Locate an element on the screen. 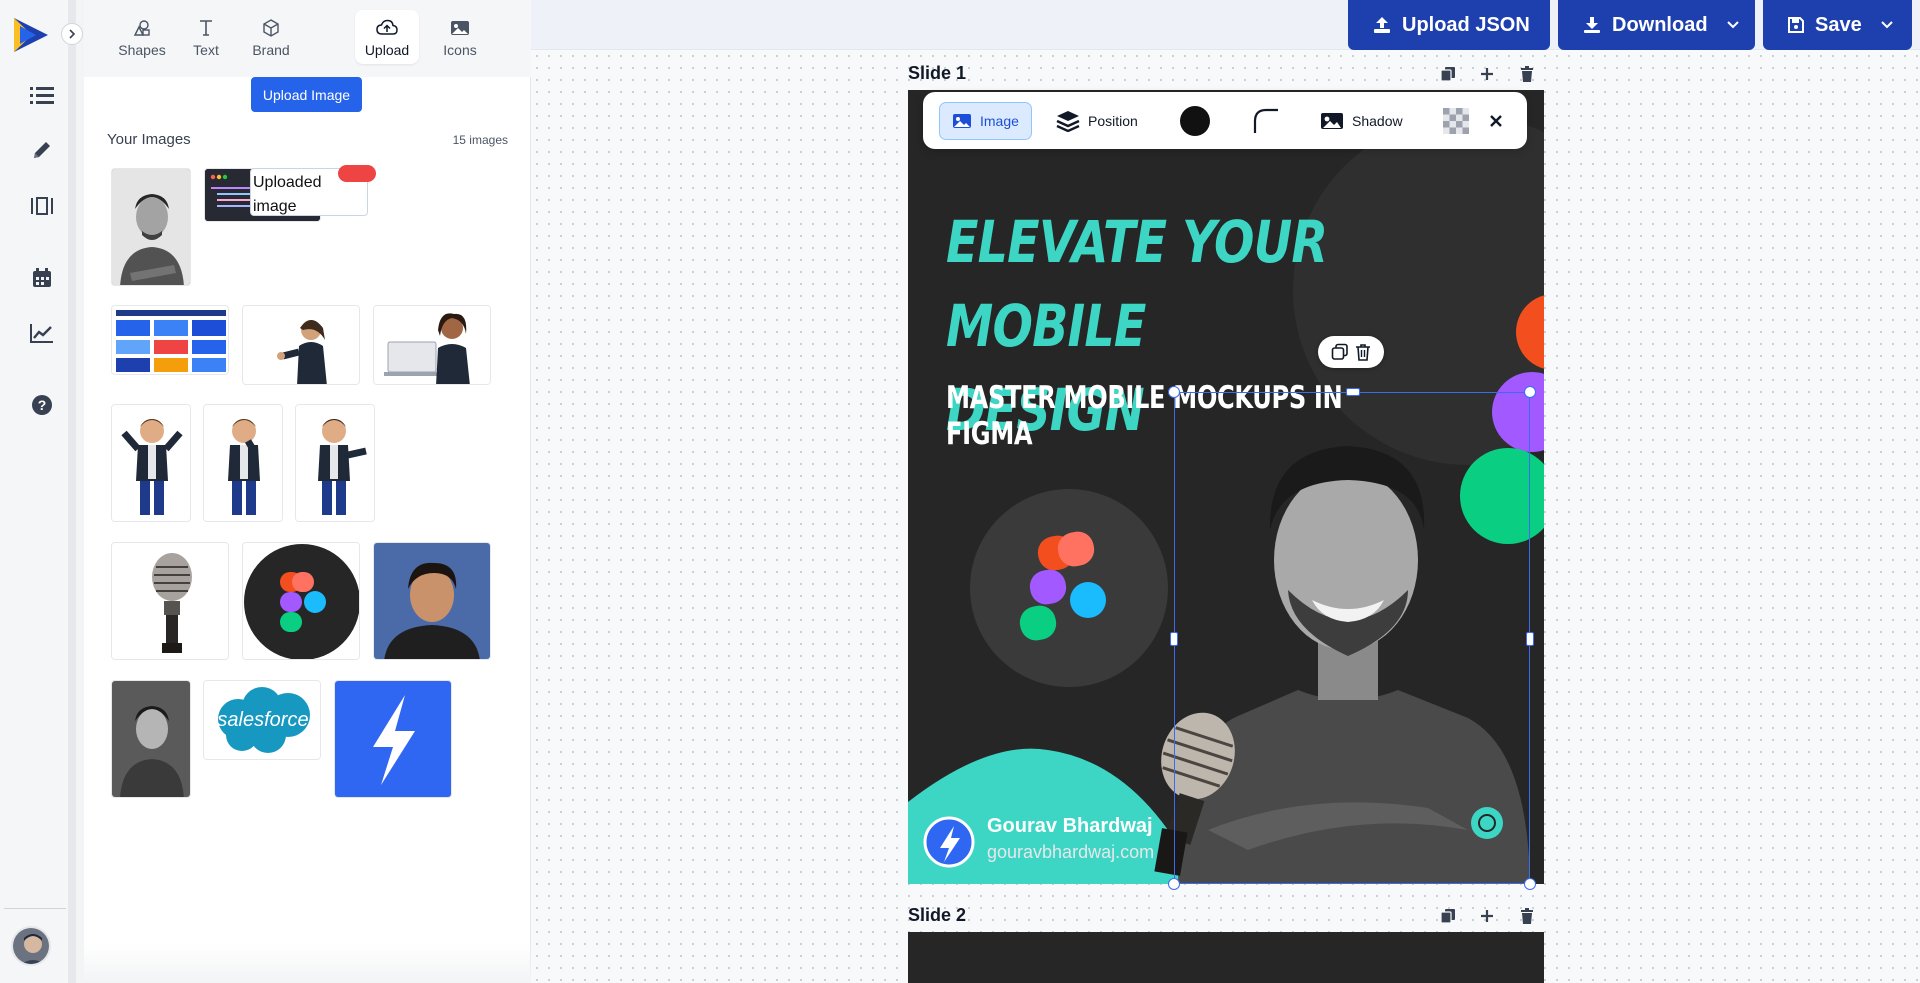 The height and width of the screenshot is (983, 1920). tab-shapes-label: Shapes is located at coordinates (142, 50).